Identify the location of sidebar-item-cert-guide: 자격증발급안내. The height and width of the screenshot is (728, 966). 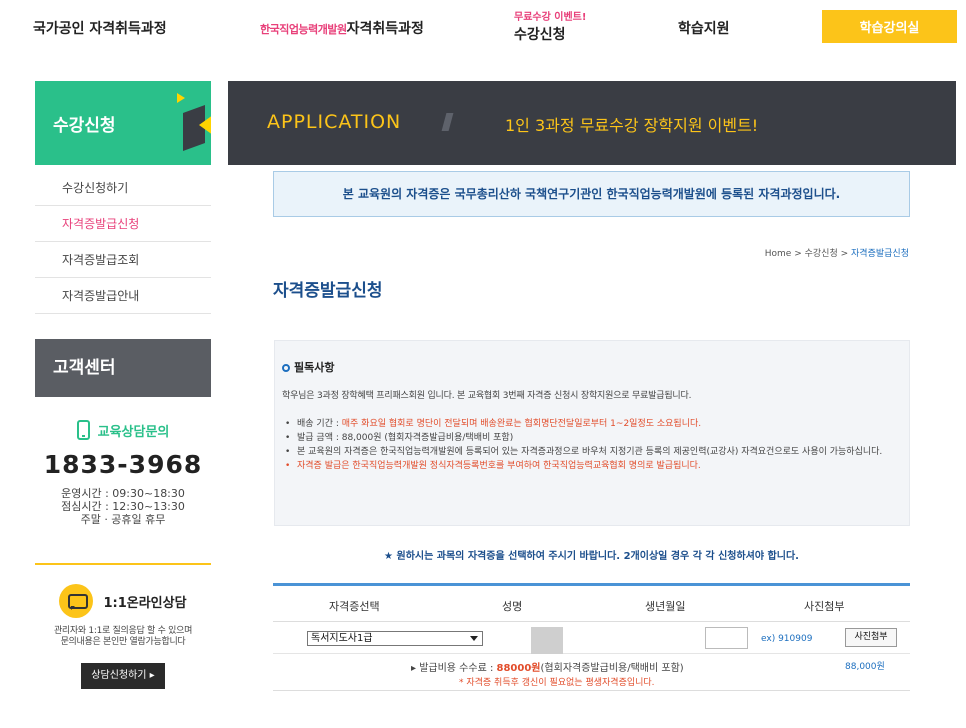
(123, 296).